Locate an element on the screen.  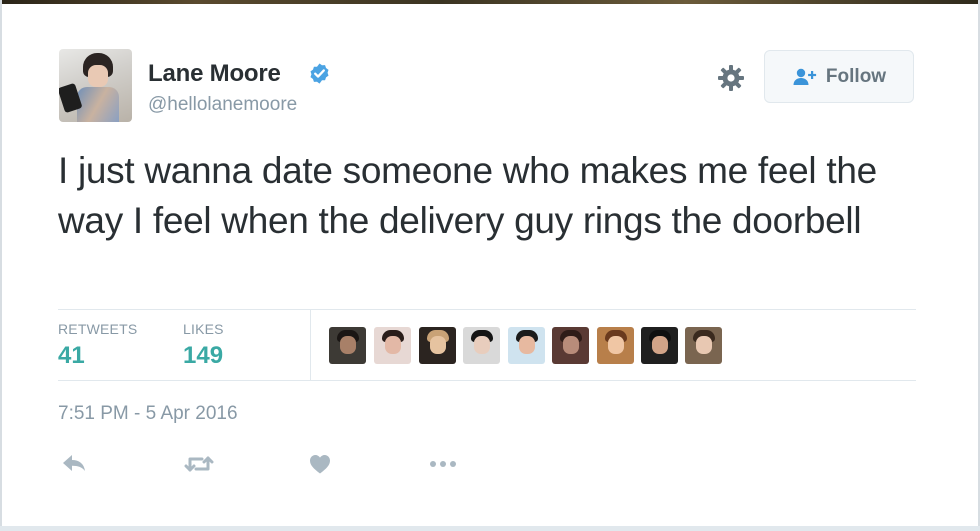
gear-icon is located at coordinates (731, 78).